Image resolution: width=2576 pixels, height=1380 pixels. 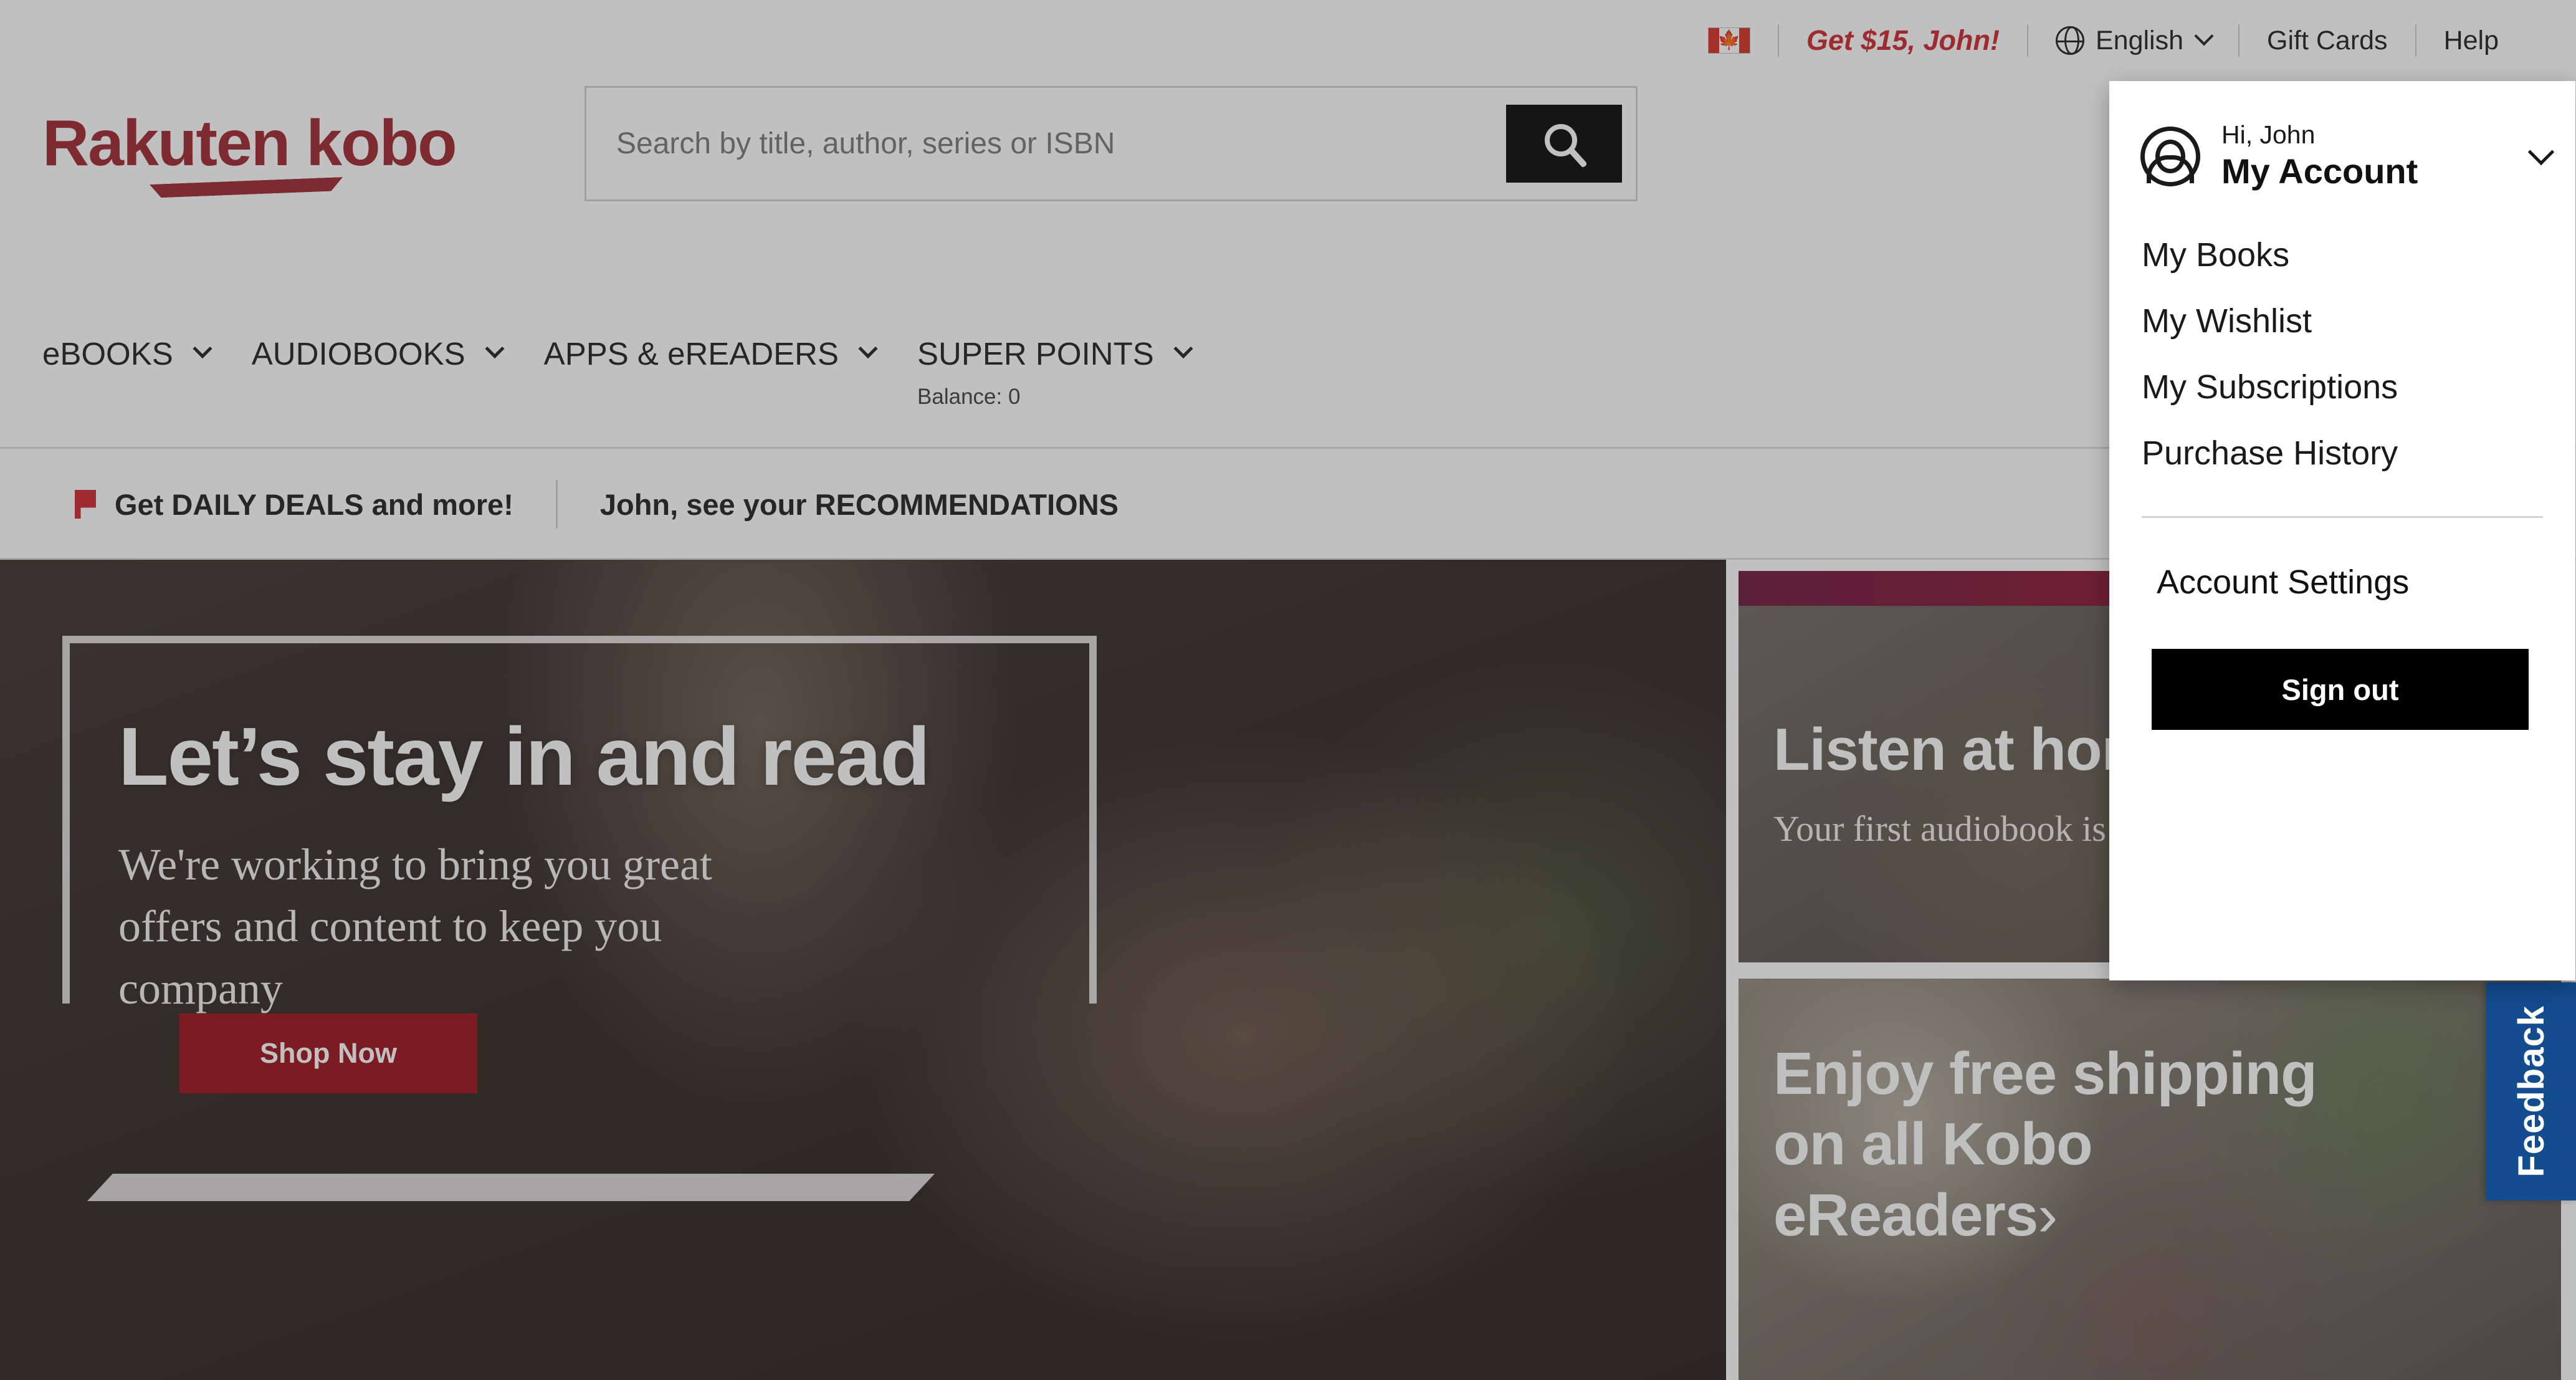 I want to click on menu-item-my-wishlist: My Wishlist, so click(x=2358, y=321).